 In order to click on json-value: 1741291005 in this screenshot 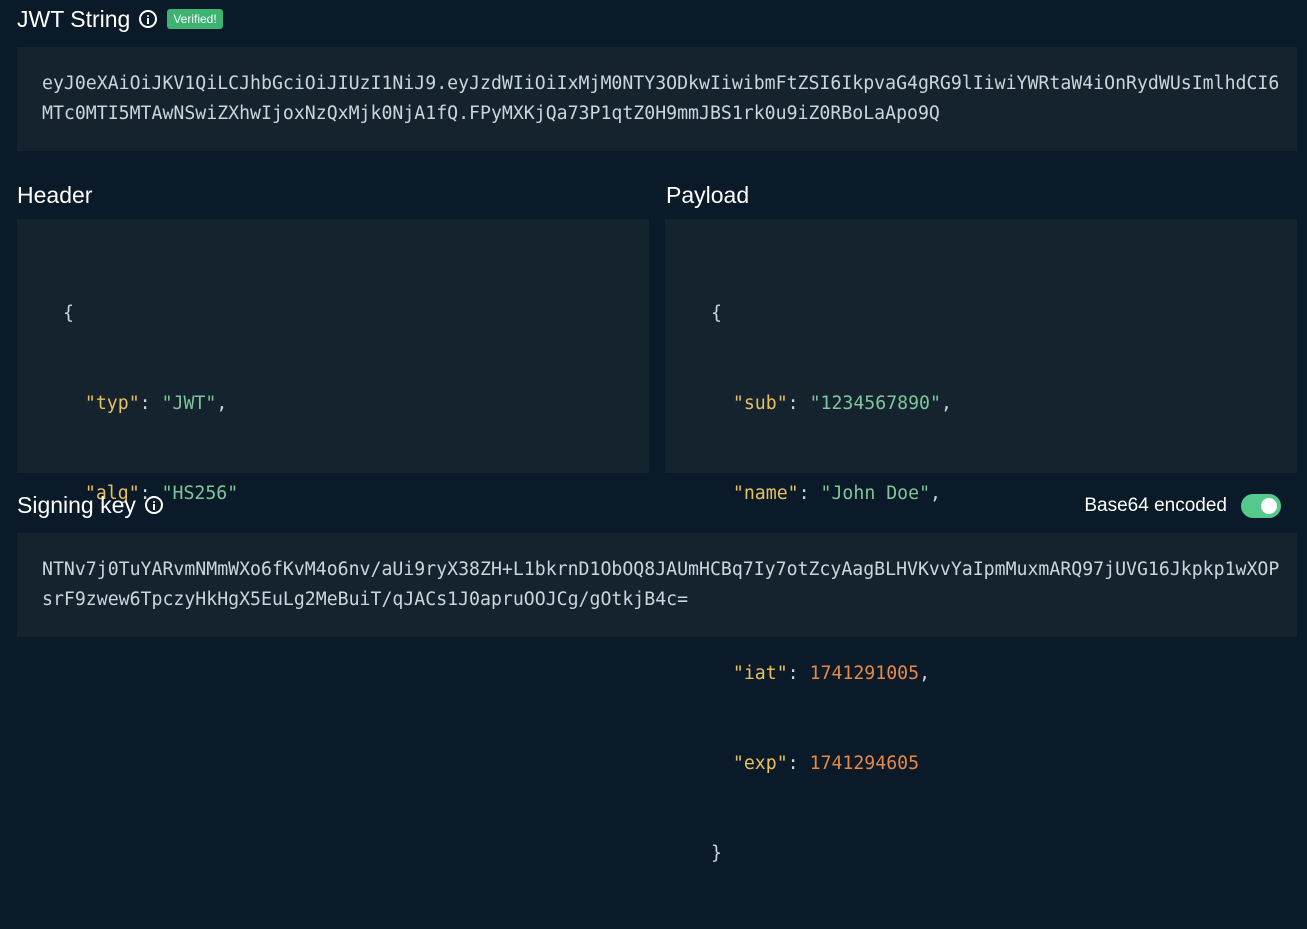, I will do `click(864, 673)`.